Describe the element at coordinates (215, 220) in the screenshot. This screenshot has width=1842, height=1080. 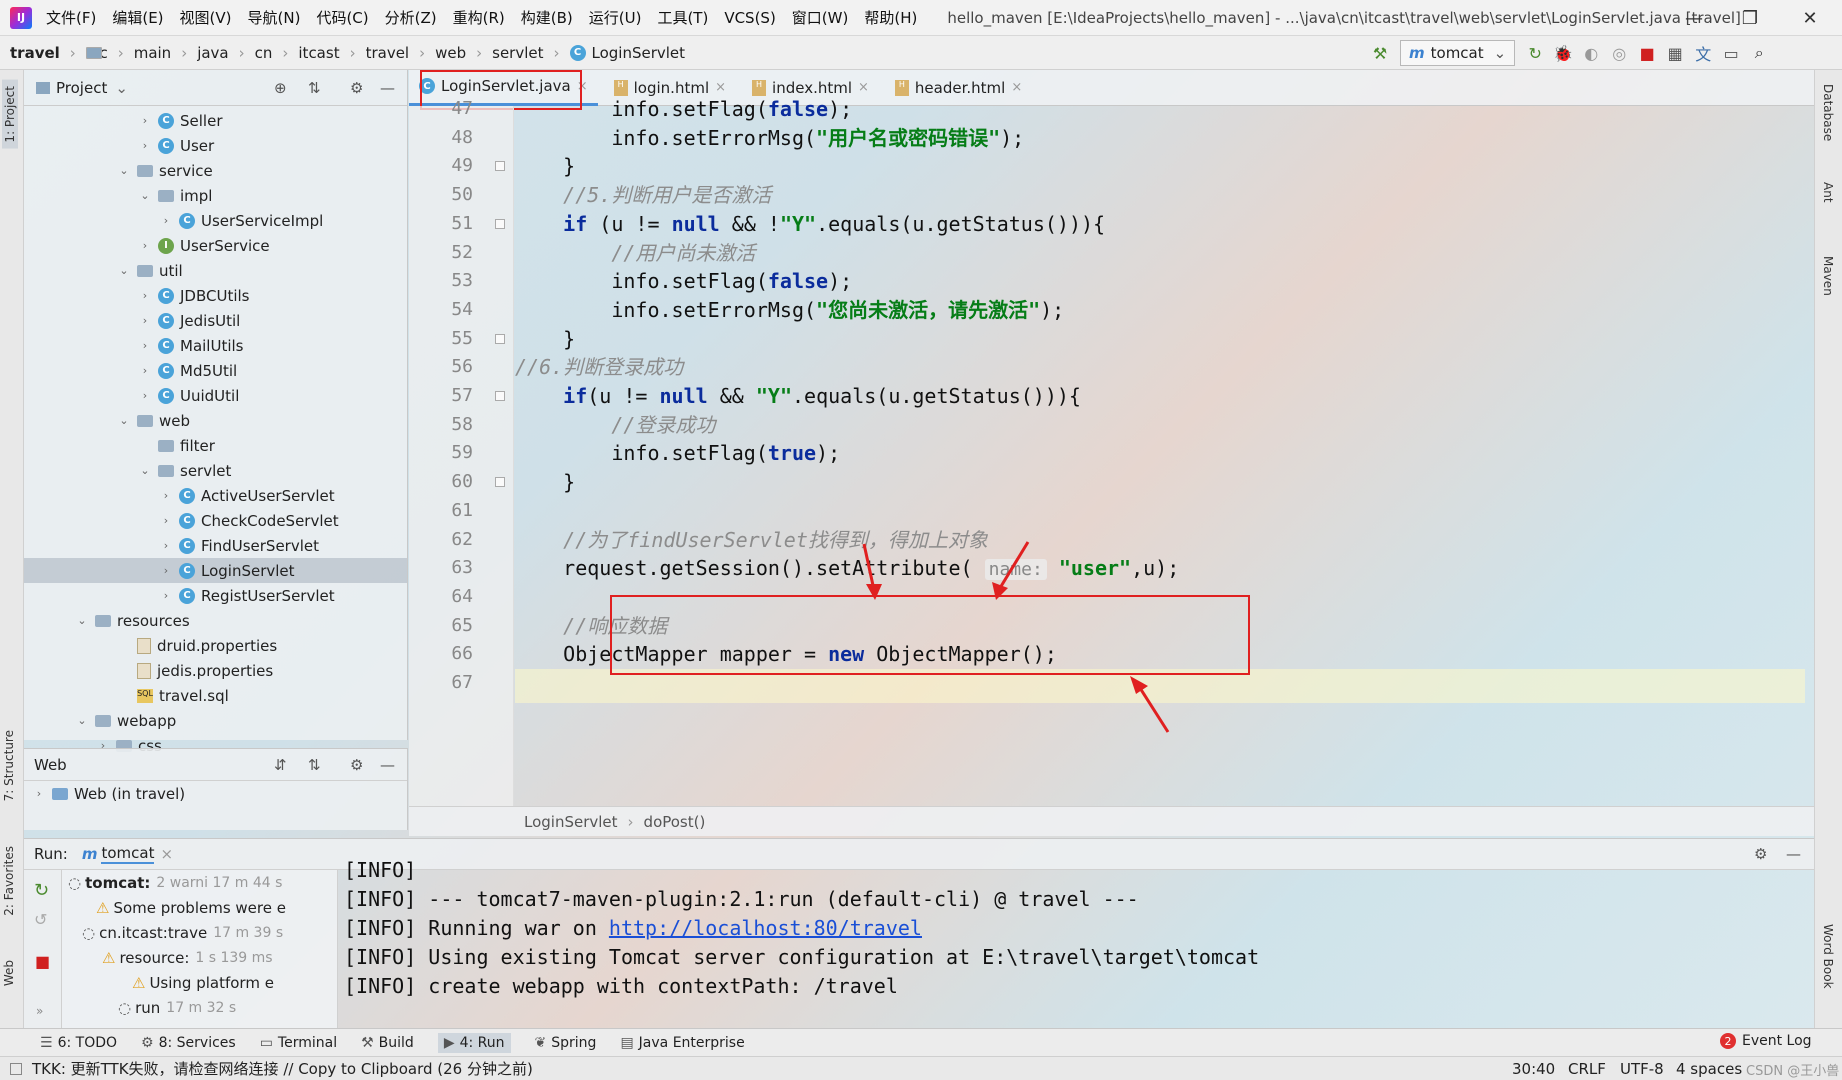
I see `tree-item: › C UserServiceImpl` at that location.